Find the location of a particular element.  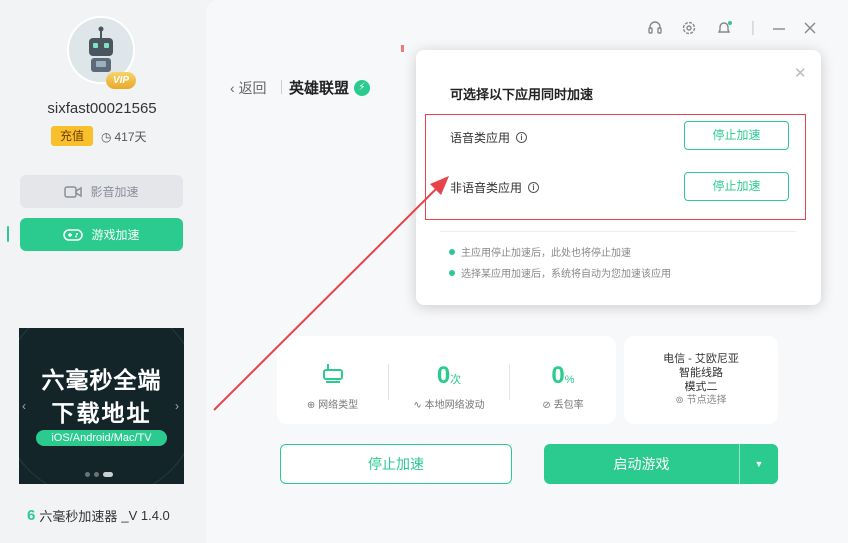

jitter-value-wrap: 0次 is located at coordinates (449, 376).